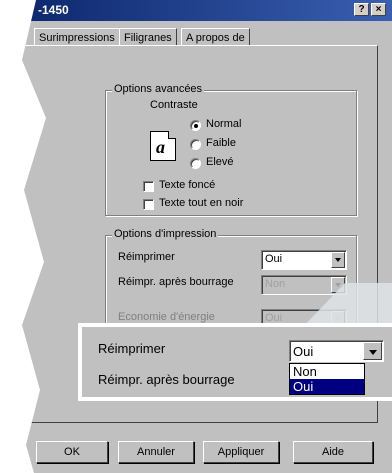 This screenshot has width=392, height=473. What do you see at coordinates (132, 348) in the screenshot?
I see `zoom-reprint-label: Réimprimer` at bounding box center [132, 348].